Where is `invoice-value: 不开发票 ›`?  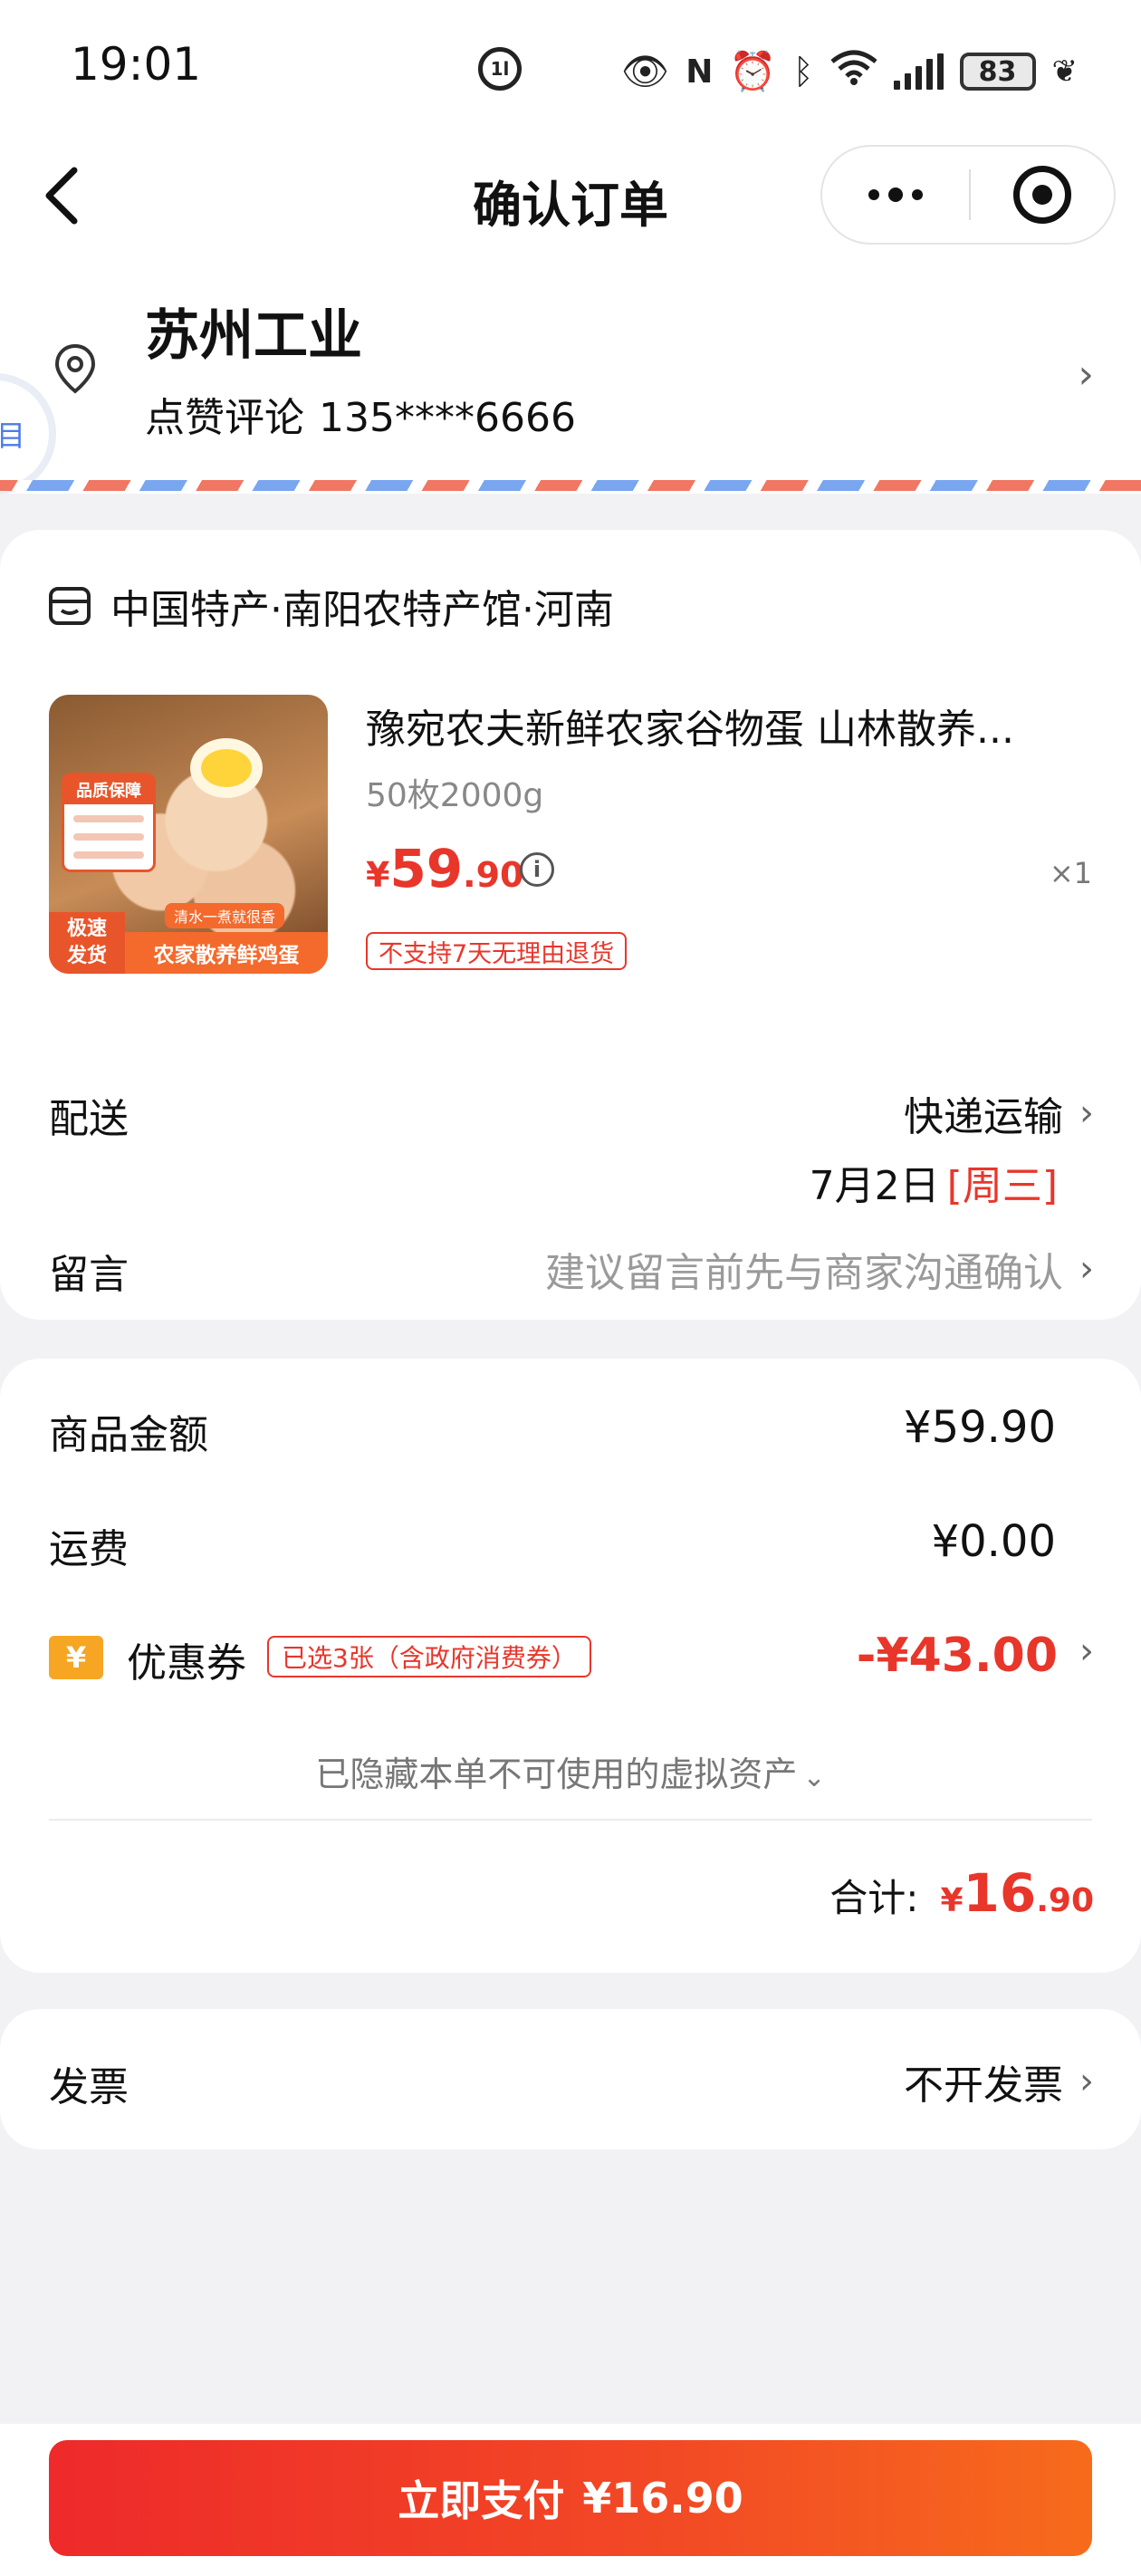
invoice-value: 不开发票 › is located at coordinates (999, 2081).